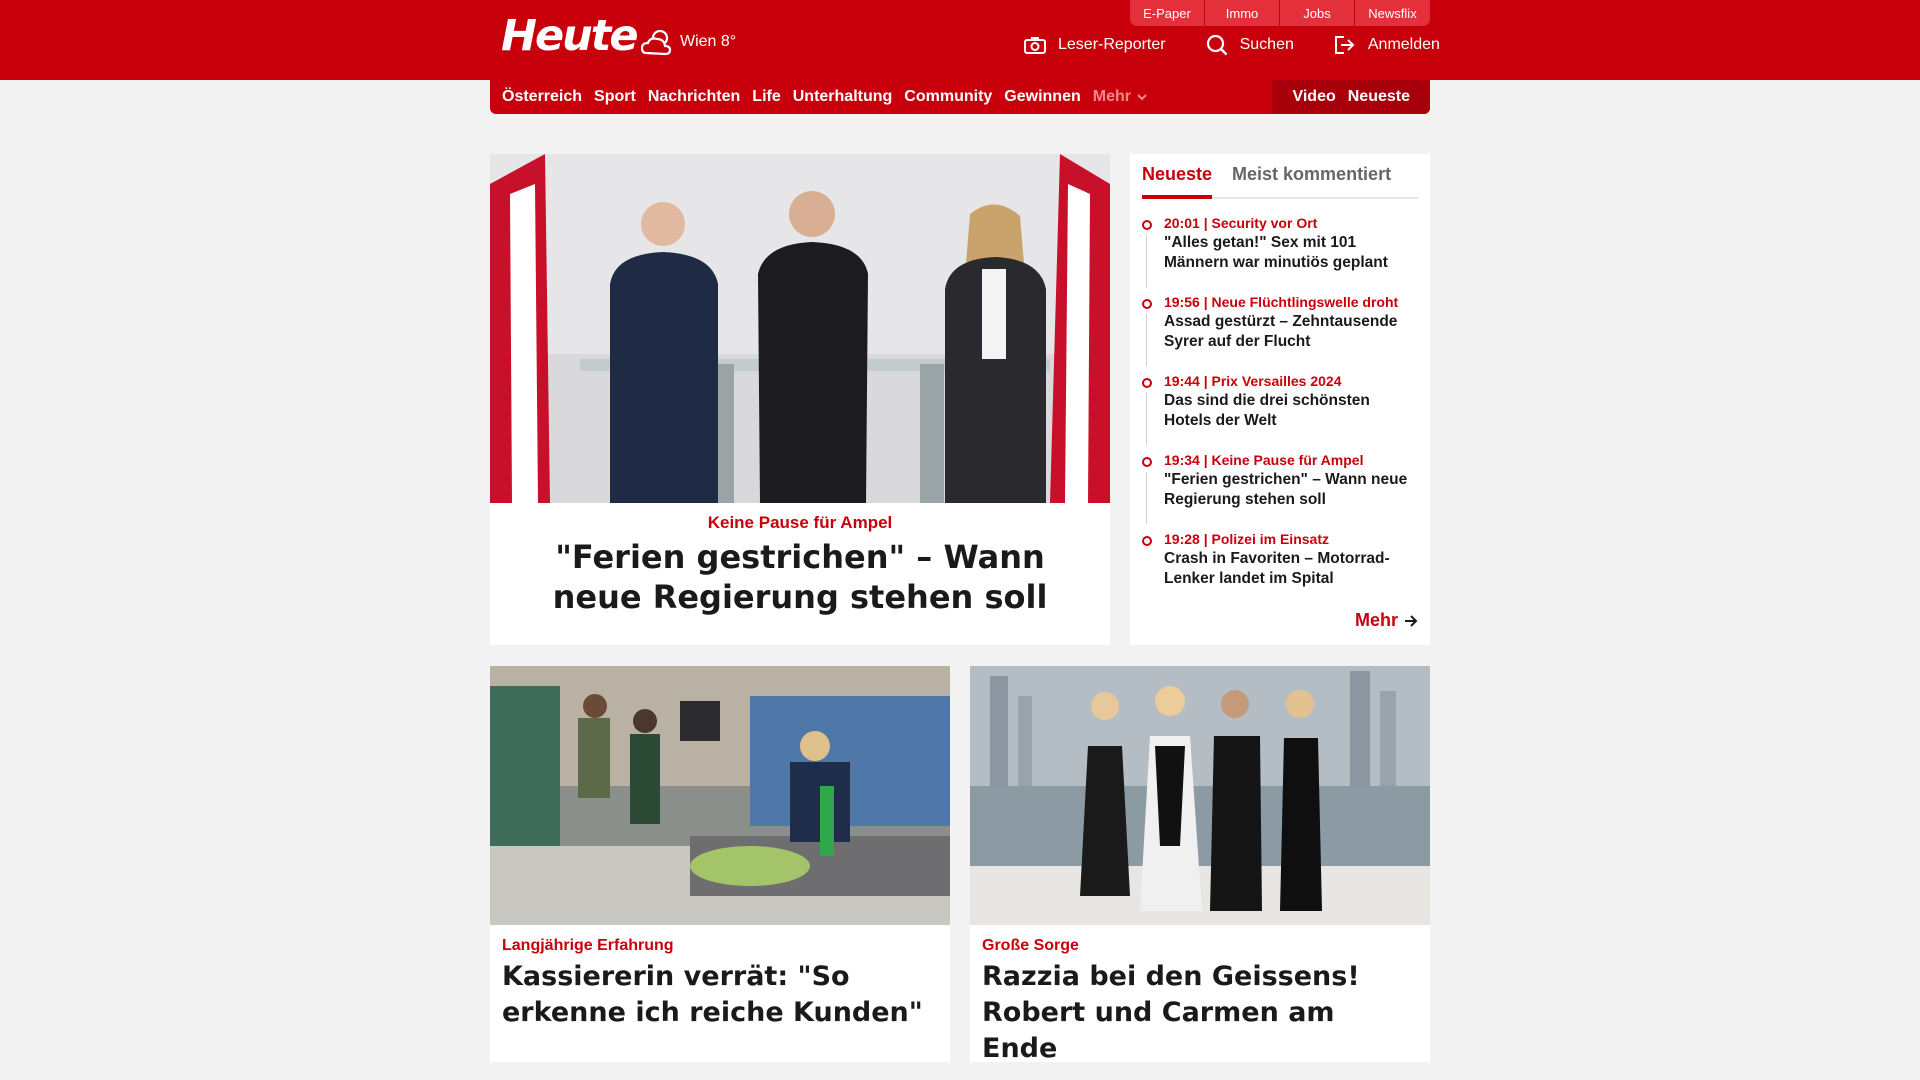 The image size is (1920, 1080). Describe the element at coordinates (1411, 620) in the screenshot. I see `arrow-right-icon` at that location.